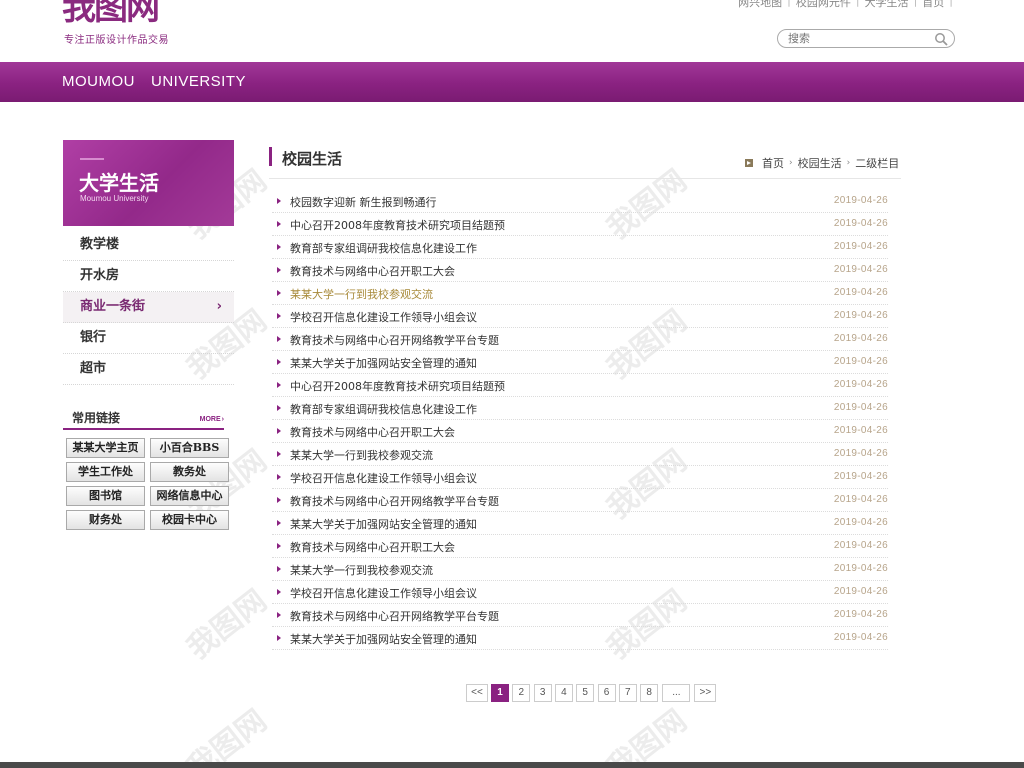  Describe the element at coordinates (580, 201) in the screenshot. I see `news-item: 校园数字迎新 新生报到畅通行 2019-04-26` at that location.